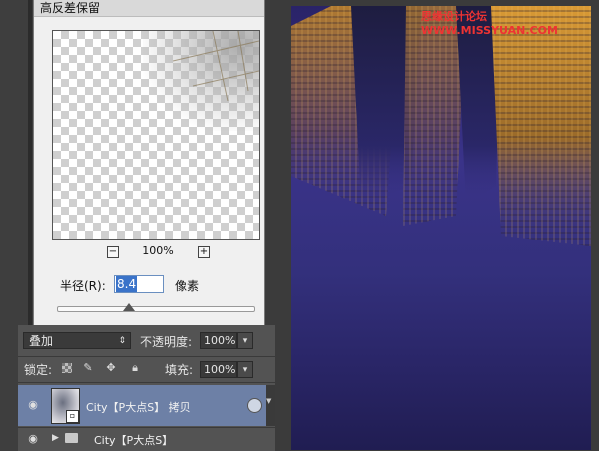 The height and width of the screenshot is (451, 599). I want to click on dialog-title-bar: 高反差保留, so click(149, 8).